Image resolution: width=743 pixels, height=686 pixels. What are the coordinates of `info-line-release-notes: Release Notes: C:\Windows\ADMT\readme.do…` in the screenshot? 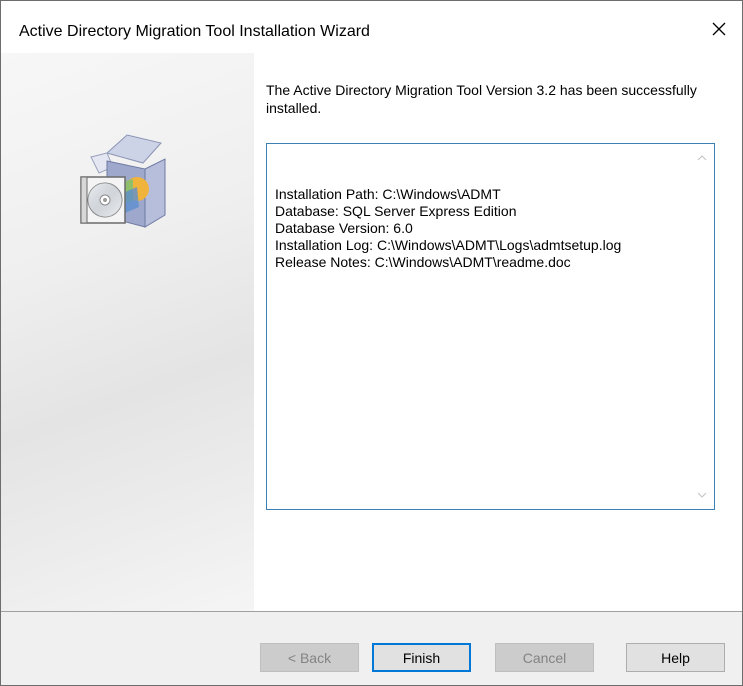 It's located at (423, 262).